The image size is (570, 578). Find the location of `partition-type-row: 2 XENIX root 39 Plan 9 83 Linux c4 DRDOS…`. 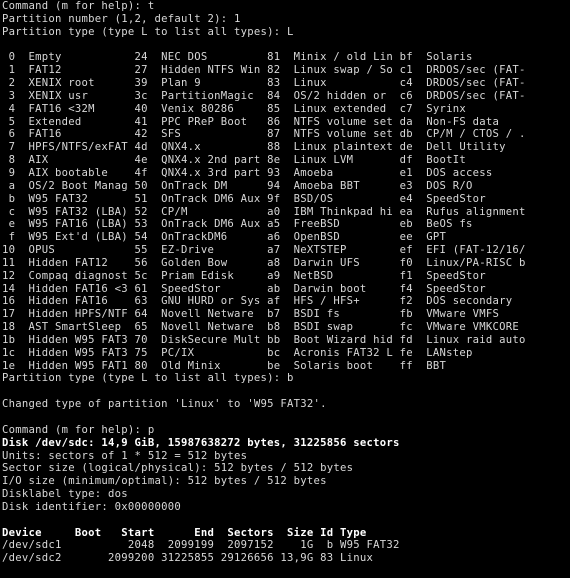

partition-type-row: 2 XENIX root 39 Plan 9 83 Linux c4 DRDOS… is located at coordinates (264, 83).